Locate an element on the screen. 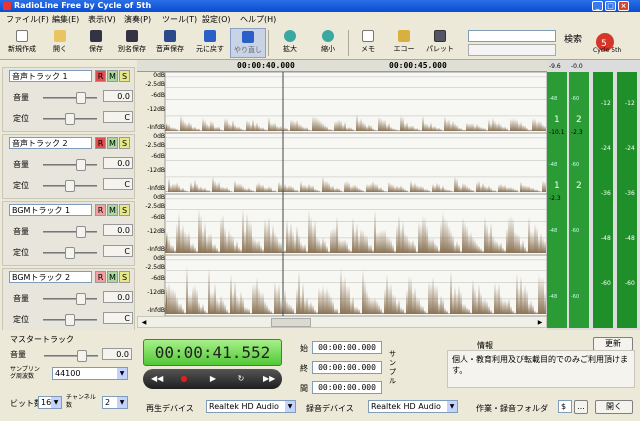 This screenshot has height=421, width=640. close-button: × is located at coordinates (623, 6).